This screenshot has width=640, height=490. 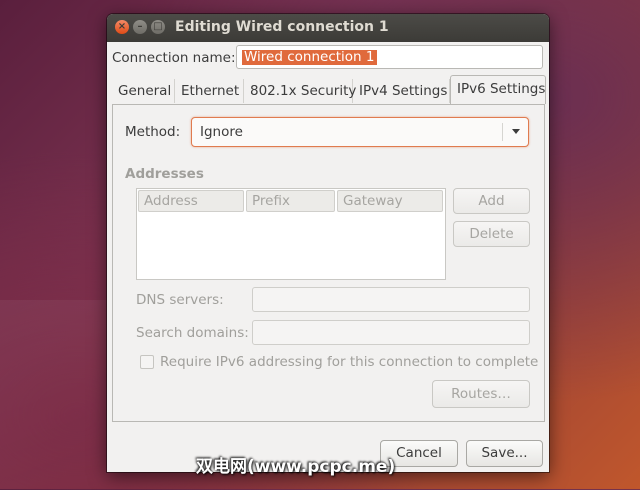 I want to click on connection-name-value: Wired connection 1, so click(x=309, y=57).